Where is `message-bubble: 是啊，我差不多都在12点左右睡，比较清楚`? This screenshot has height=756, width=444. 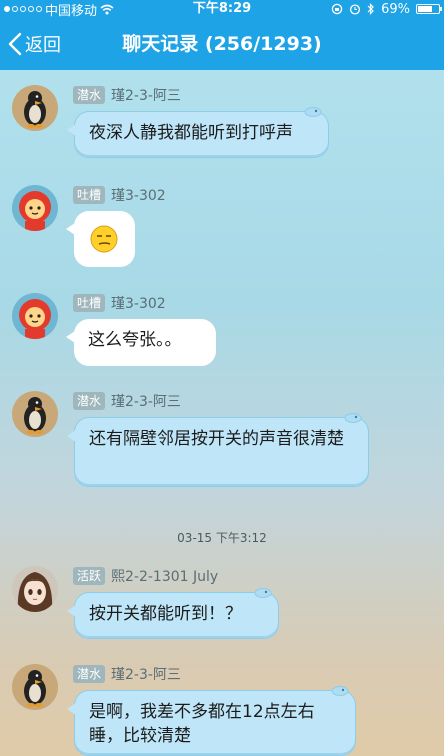
message-bubble: 是啊，我差不多都在12点左右睡，比较清楚 is located at coordinates (211, 721).